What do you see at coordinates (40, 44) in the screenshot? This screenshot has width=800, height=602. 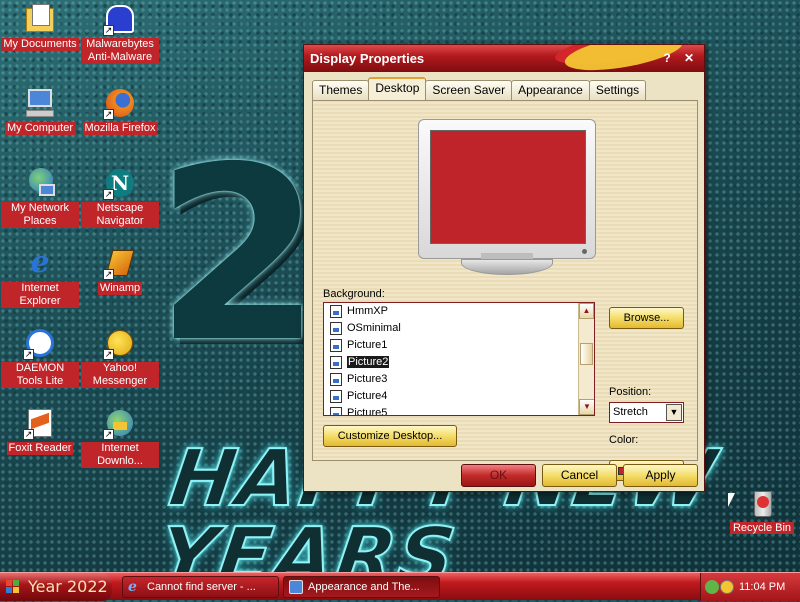 I see `desktop-icon-label: My Documents` at bounding box center [40, 44].